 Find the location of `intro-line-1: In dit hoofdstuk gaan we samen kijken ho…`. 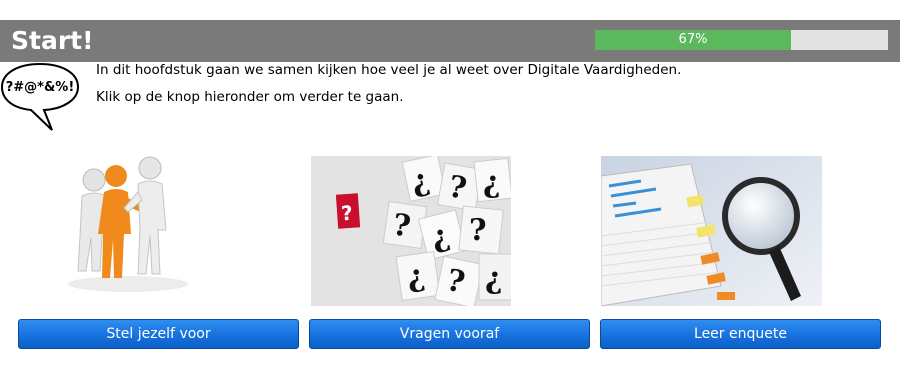

intro-line-1: In dit hoofdstuk gaan we samen kijken ho… is located at coordinates (389, 70).